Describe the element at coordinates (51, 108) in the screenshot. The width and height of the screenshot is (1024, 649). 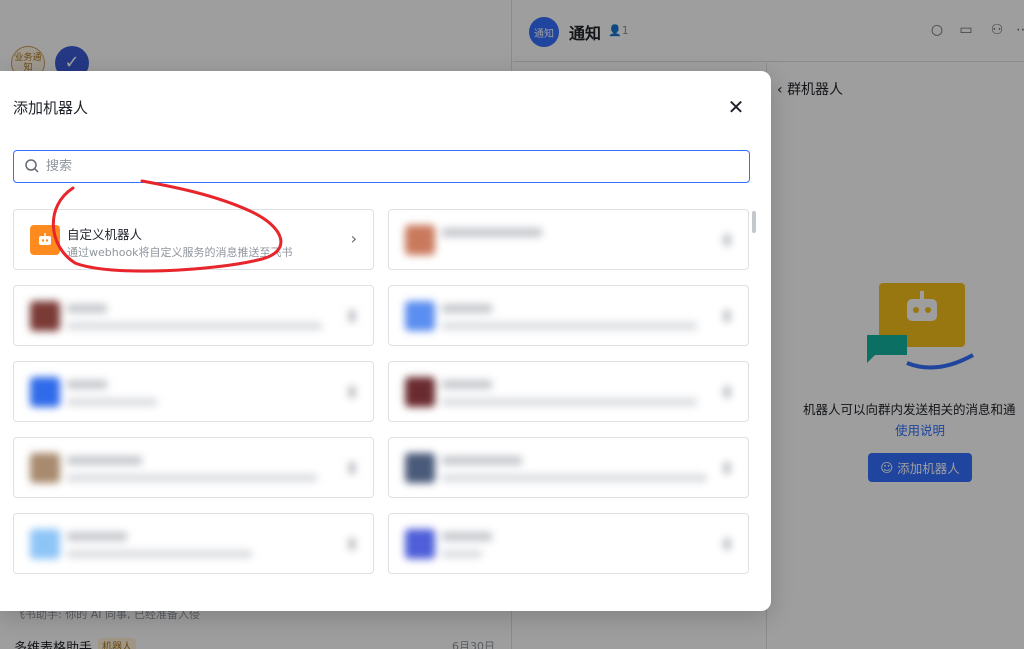
I see `dialog-title: 添加机器人` at that location.